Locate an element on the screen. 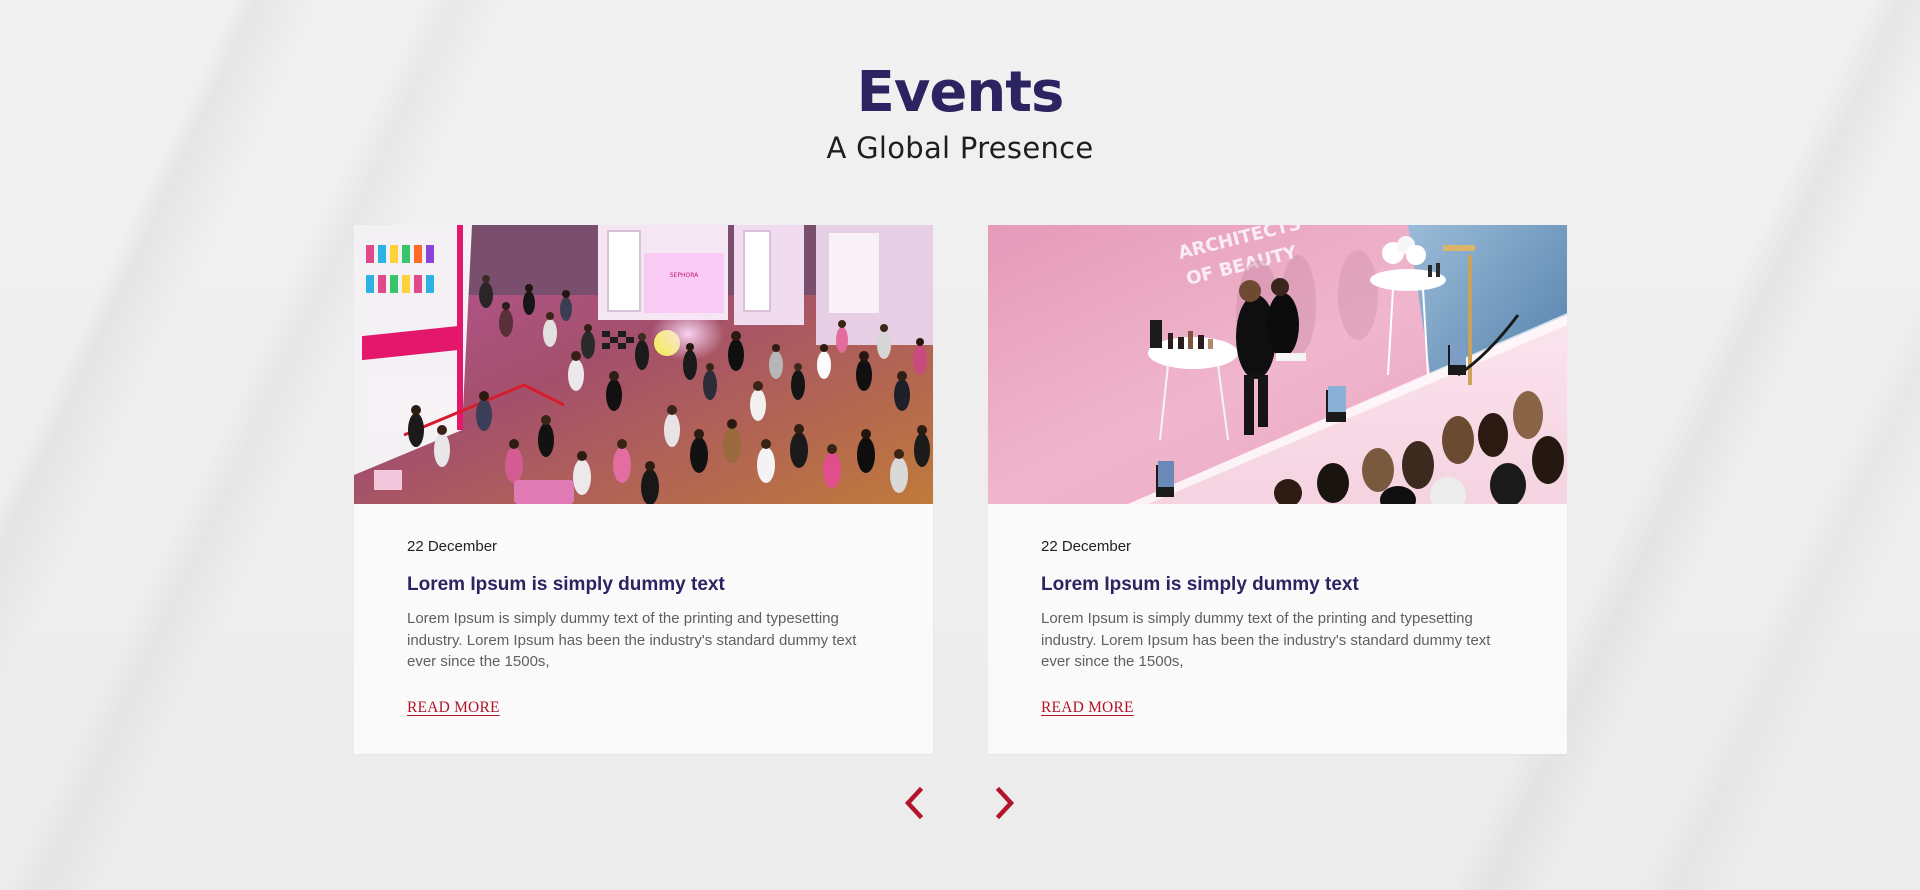 The image size is (1920, 890). sign-text: SEPHORA is located at coordinates (684, 275).